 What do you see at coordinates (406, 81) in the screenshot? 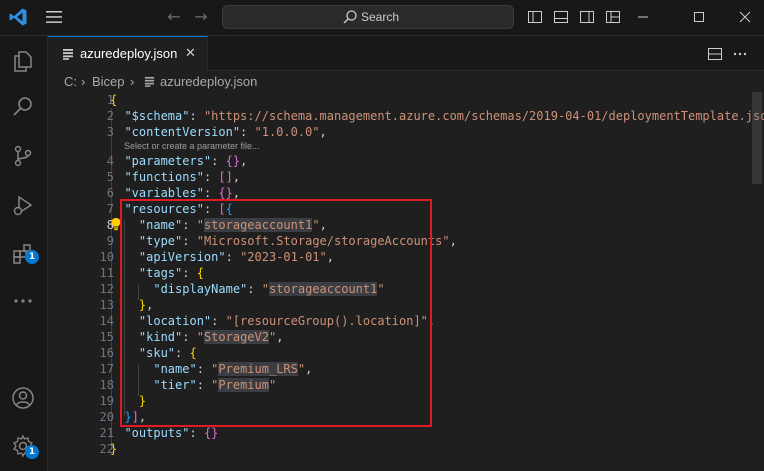
I see `breadcrumb: C: › Bicep › azuredeploy.json` at bounding box center [406, 81].